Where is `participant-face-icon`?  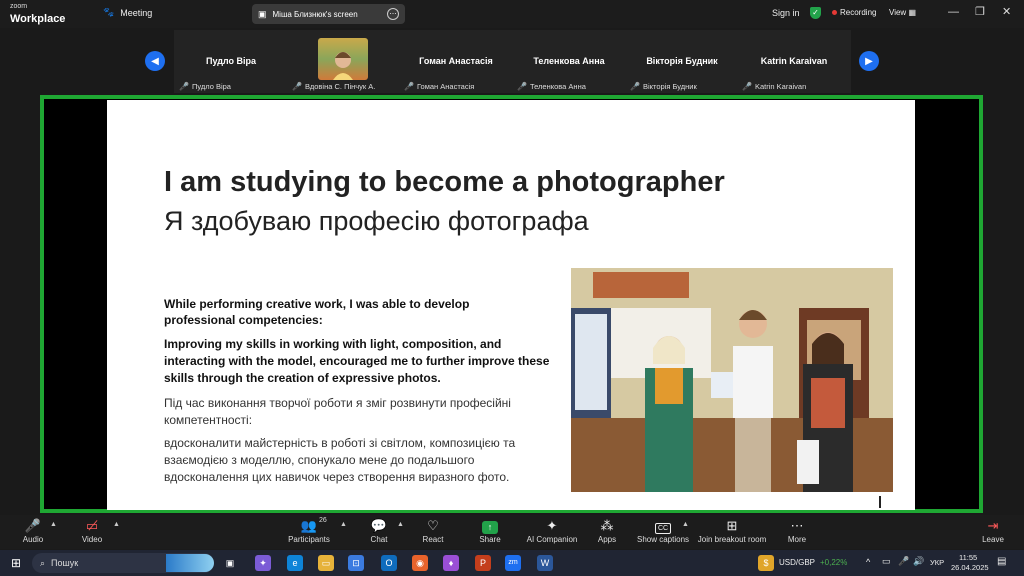 participant-face-icon is located at coordinates (343, 66).